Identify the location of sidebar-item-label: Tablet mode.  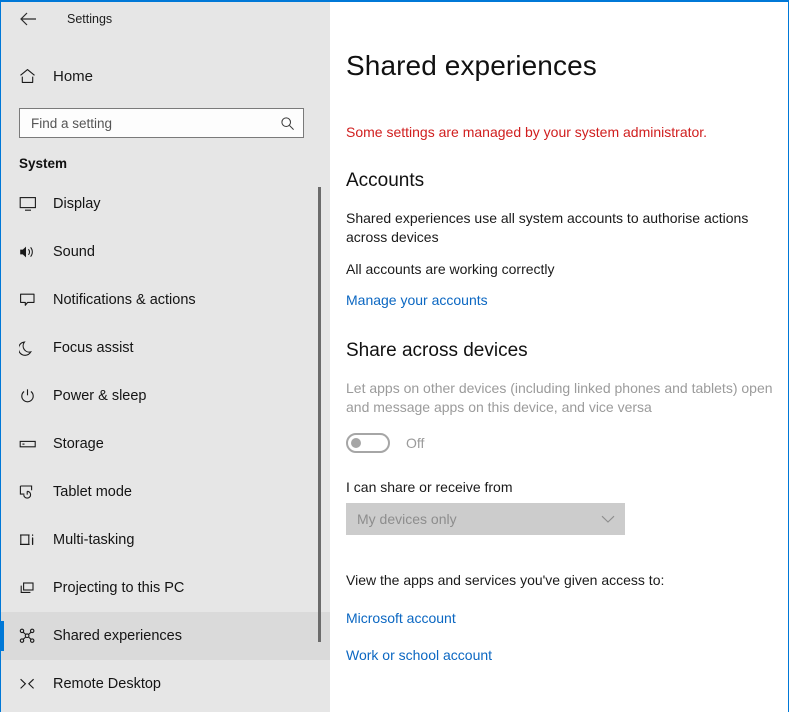
(92, 492).